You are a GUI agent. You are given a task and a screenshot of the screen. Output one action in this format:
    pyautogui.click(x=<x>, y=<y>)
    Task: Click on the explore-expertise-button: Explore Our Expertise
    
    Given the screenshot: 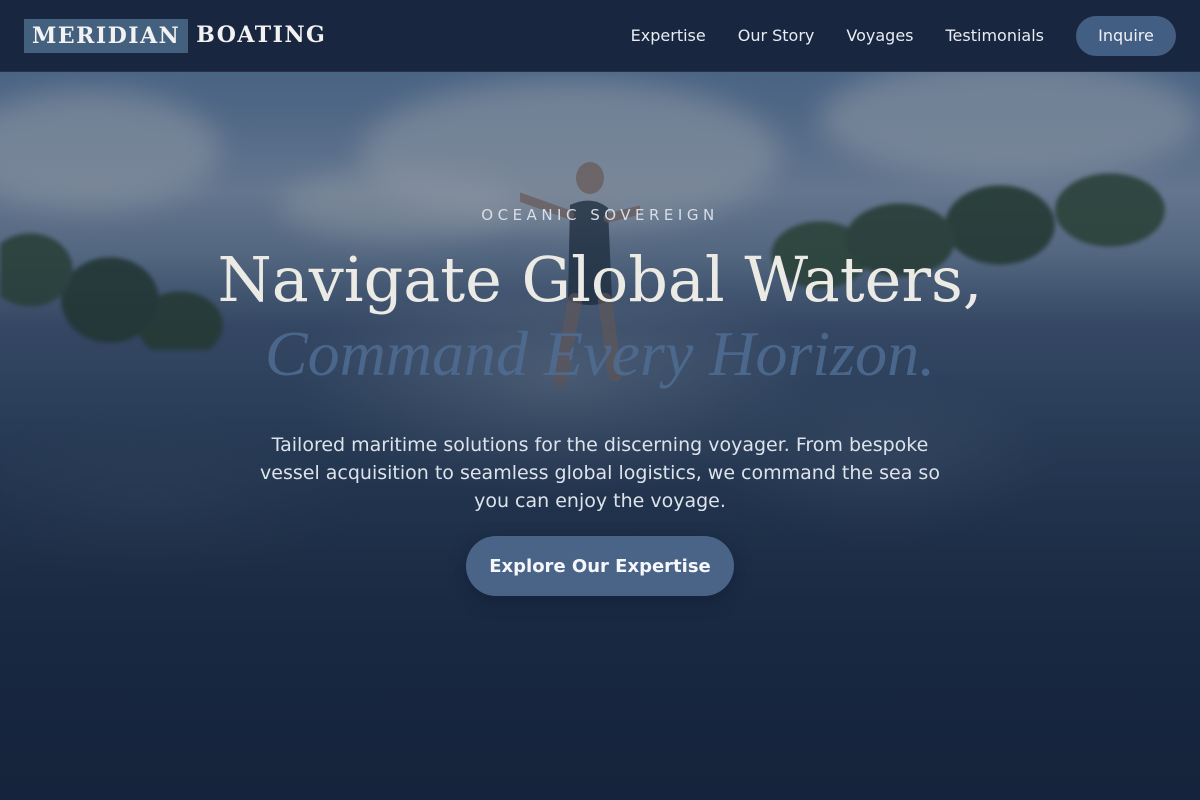 What is the action you would take?
    pyautogui.click(x=600, y=566)
    